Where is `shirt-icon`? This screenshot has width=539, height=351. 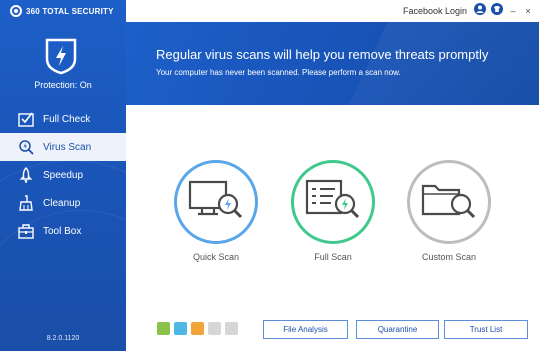 shirt-icon is located at coordinates (497, 11).